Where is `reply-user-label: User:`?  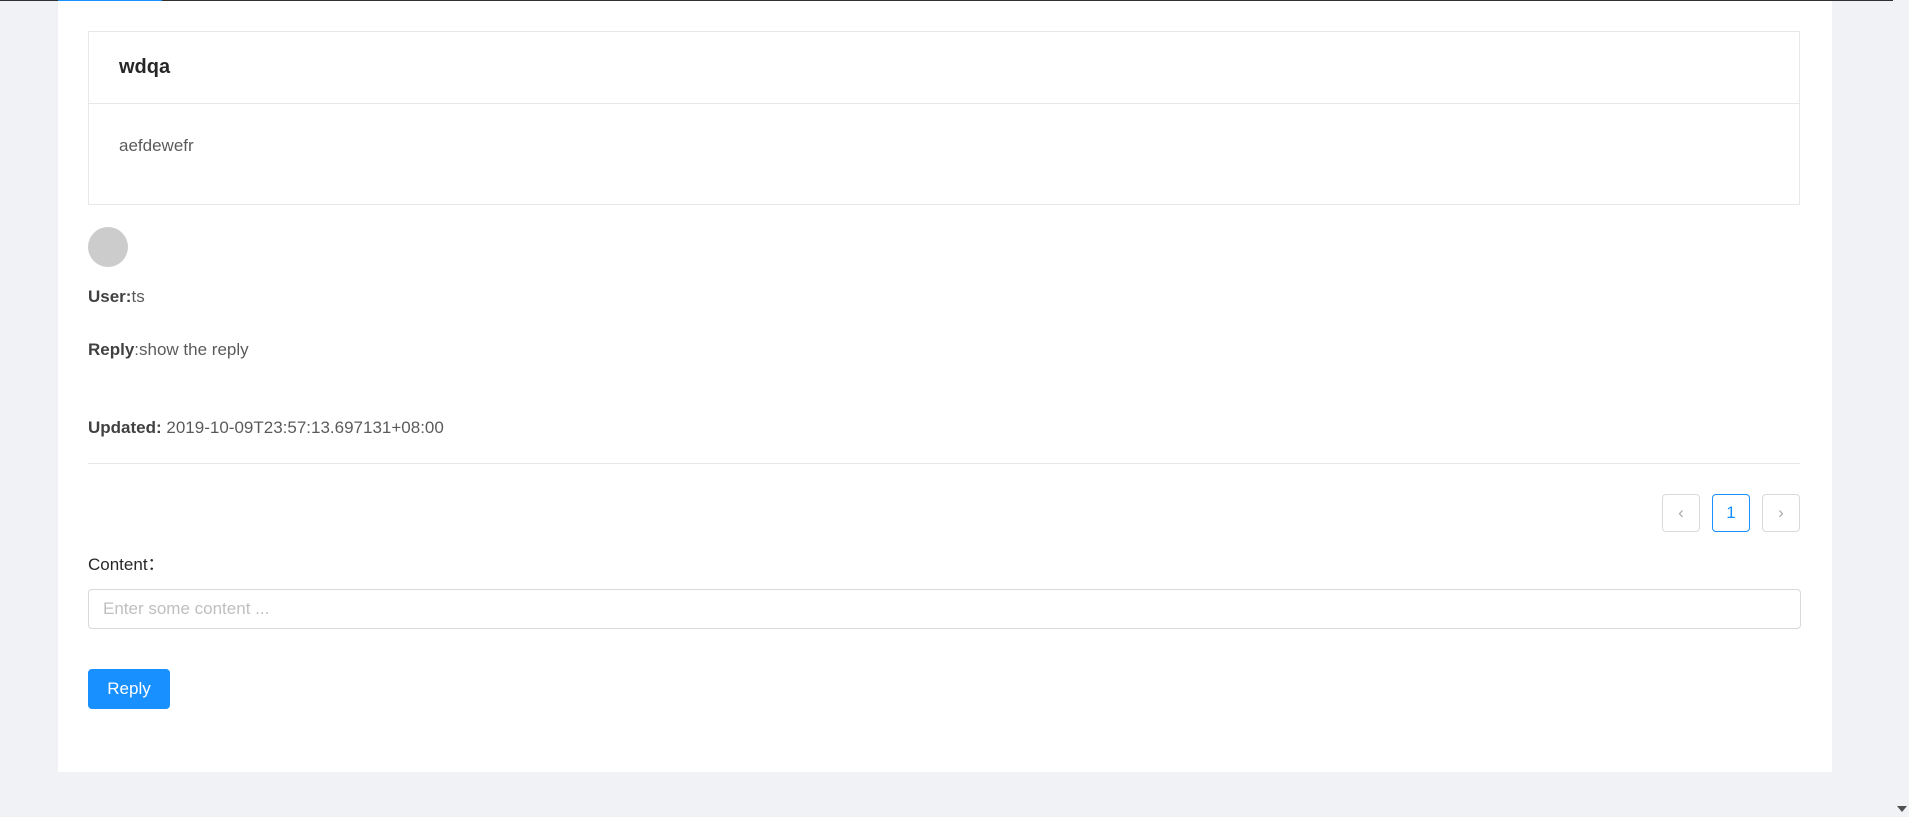
reply-user-label: User: is located at coordinates (110, 296).